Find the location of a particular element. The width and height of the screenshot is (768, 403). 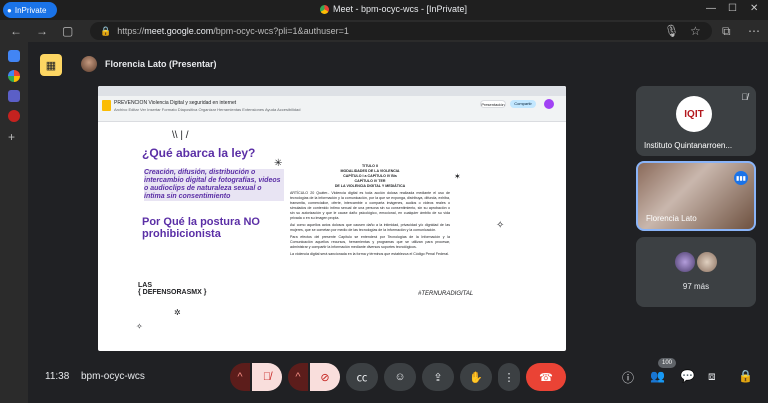

more-vert-icon: ⋮ is located at coordinates (509, 377).